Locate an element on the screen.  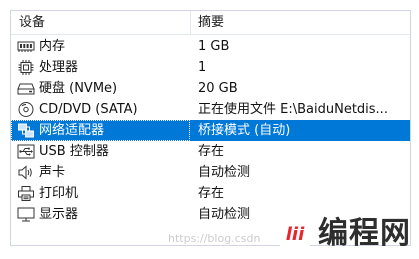
device-name: 显示器 is located at coordinates (59, 214).